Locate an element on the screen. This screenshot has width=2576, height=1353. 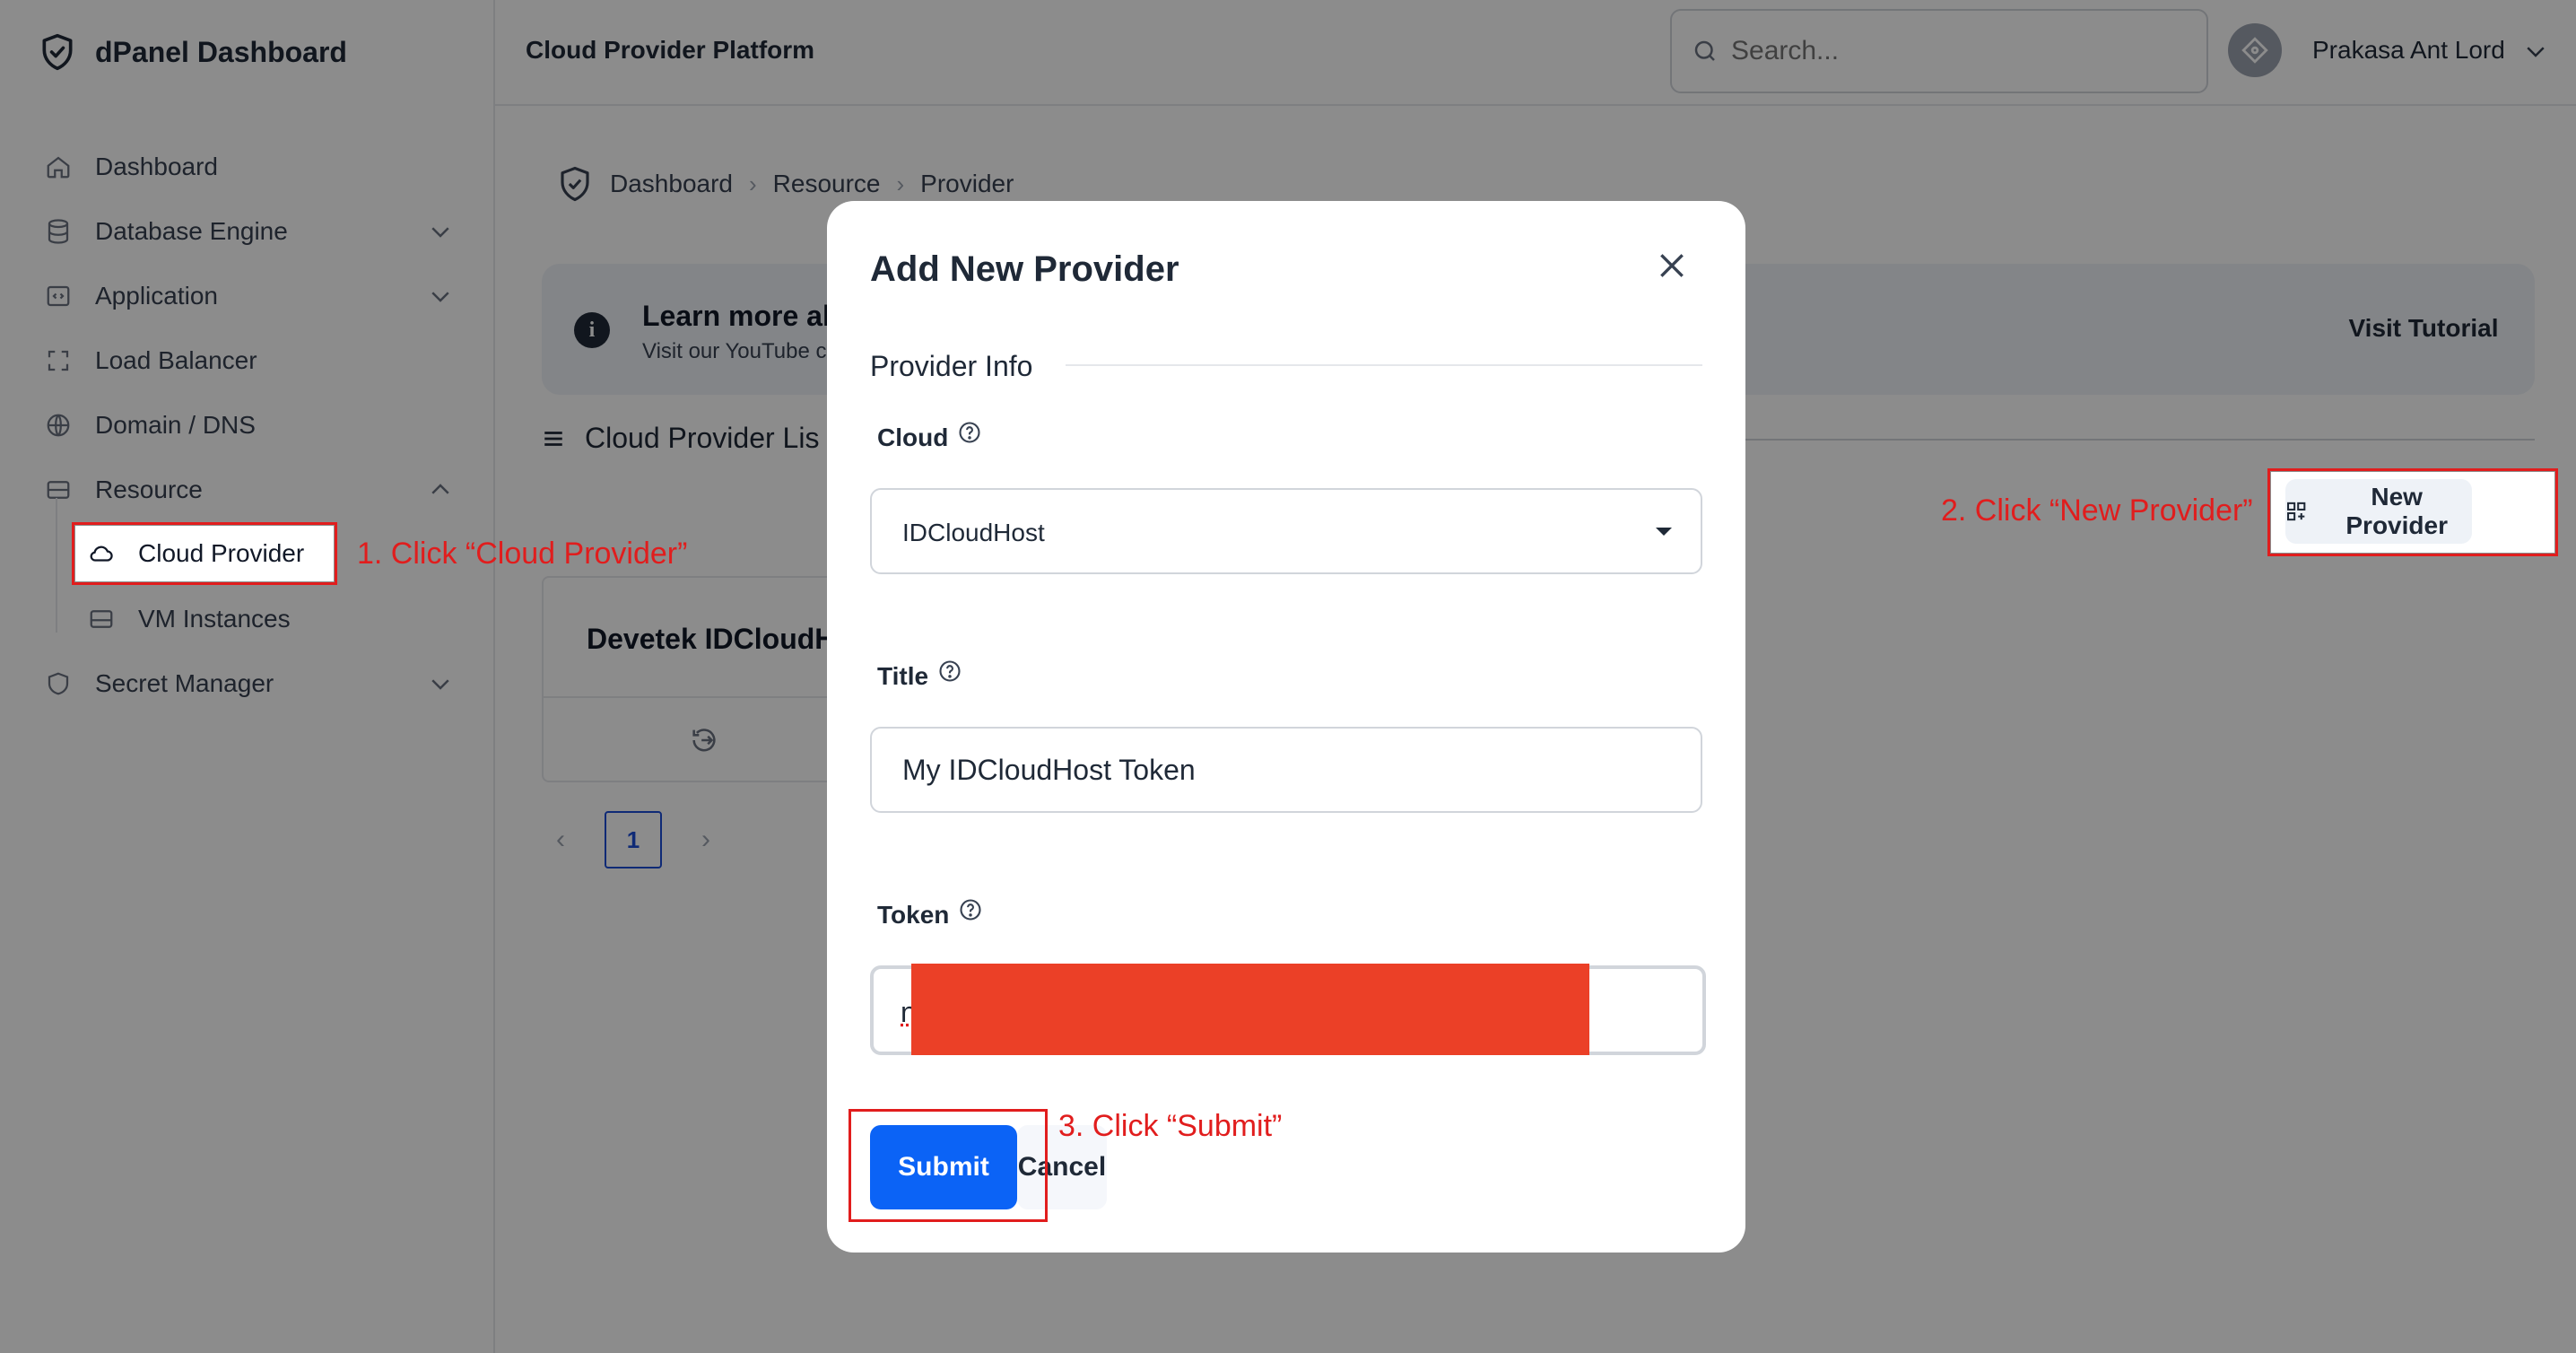
grid-plus-icon is located at coordinates (2296, 512).